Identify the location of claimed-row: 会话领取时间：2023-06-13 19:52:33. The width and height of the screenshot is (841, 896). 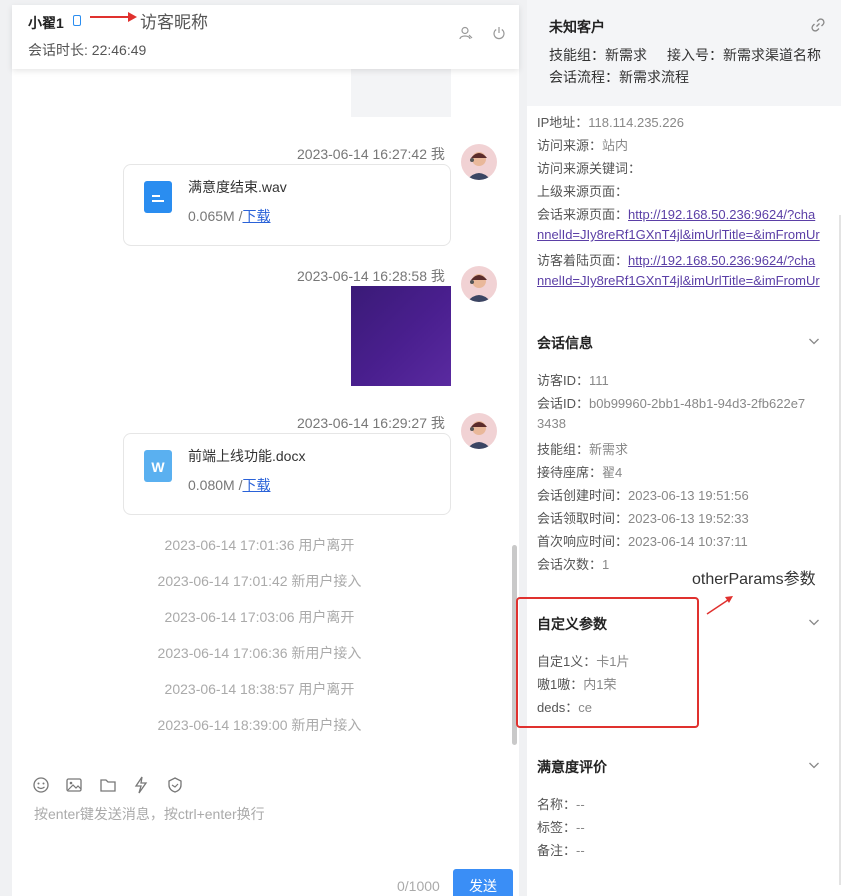
(643, 518).